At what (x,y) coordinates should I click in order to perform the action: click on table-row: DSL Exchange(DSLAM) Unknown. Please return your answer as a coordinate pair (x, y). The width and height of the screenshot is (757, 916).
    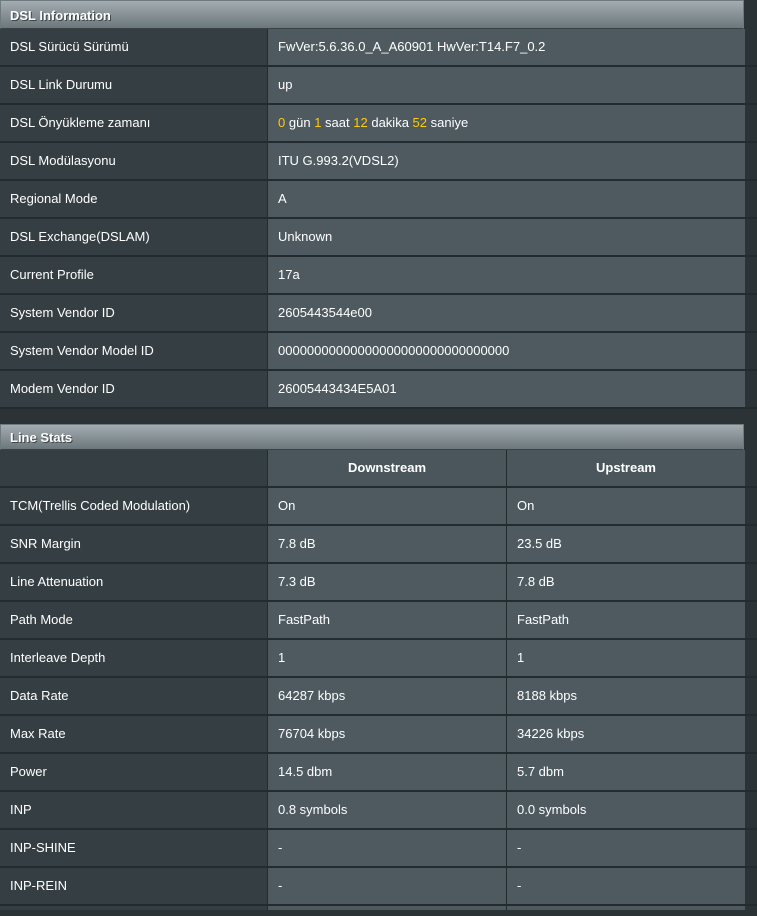
    Looking at the image, I should click on (378, 238).